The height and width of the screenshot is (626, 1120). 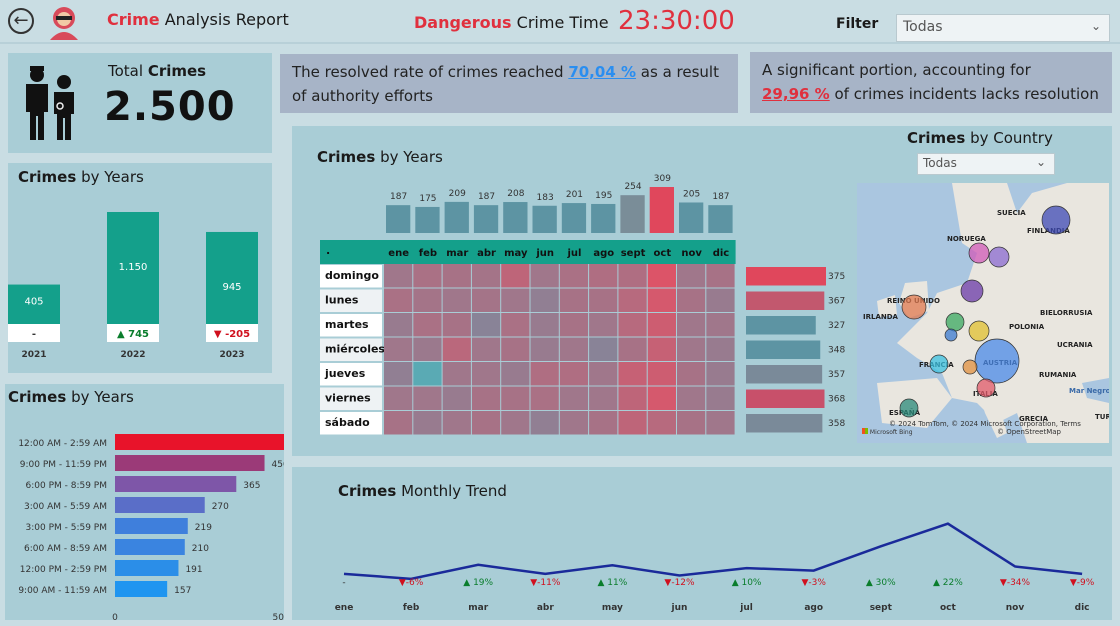 I want to click on filter-dropdown: Todas ⌄, so click(x=1003, y=28).